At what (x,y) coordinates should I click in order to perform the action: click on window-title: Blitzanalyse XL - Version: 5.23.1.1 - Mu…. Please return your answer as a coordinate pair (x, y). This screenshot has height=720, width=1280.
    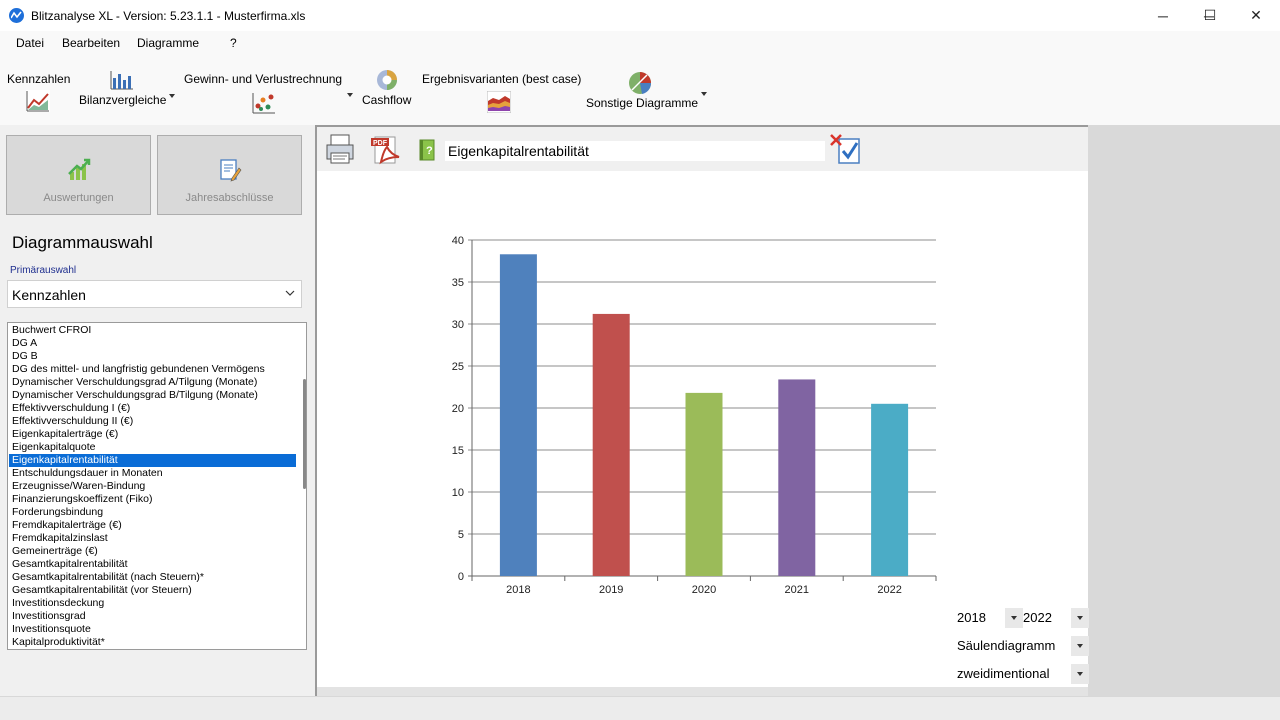
    Looking at the image, I should click on (168, 16).